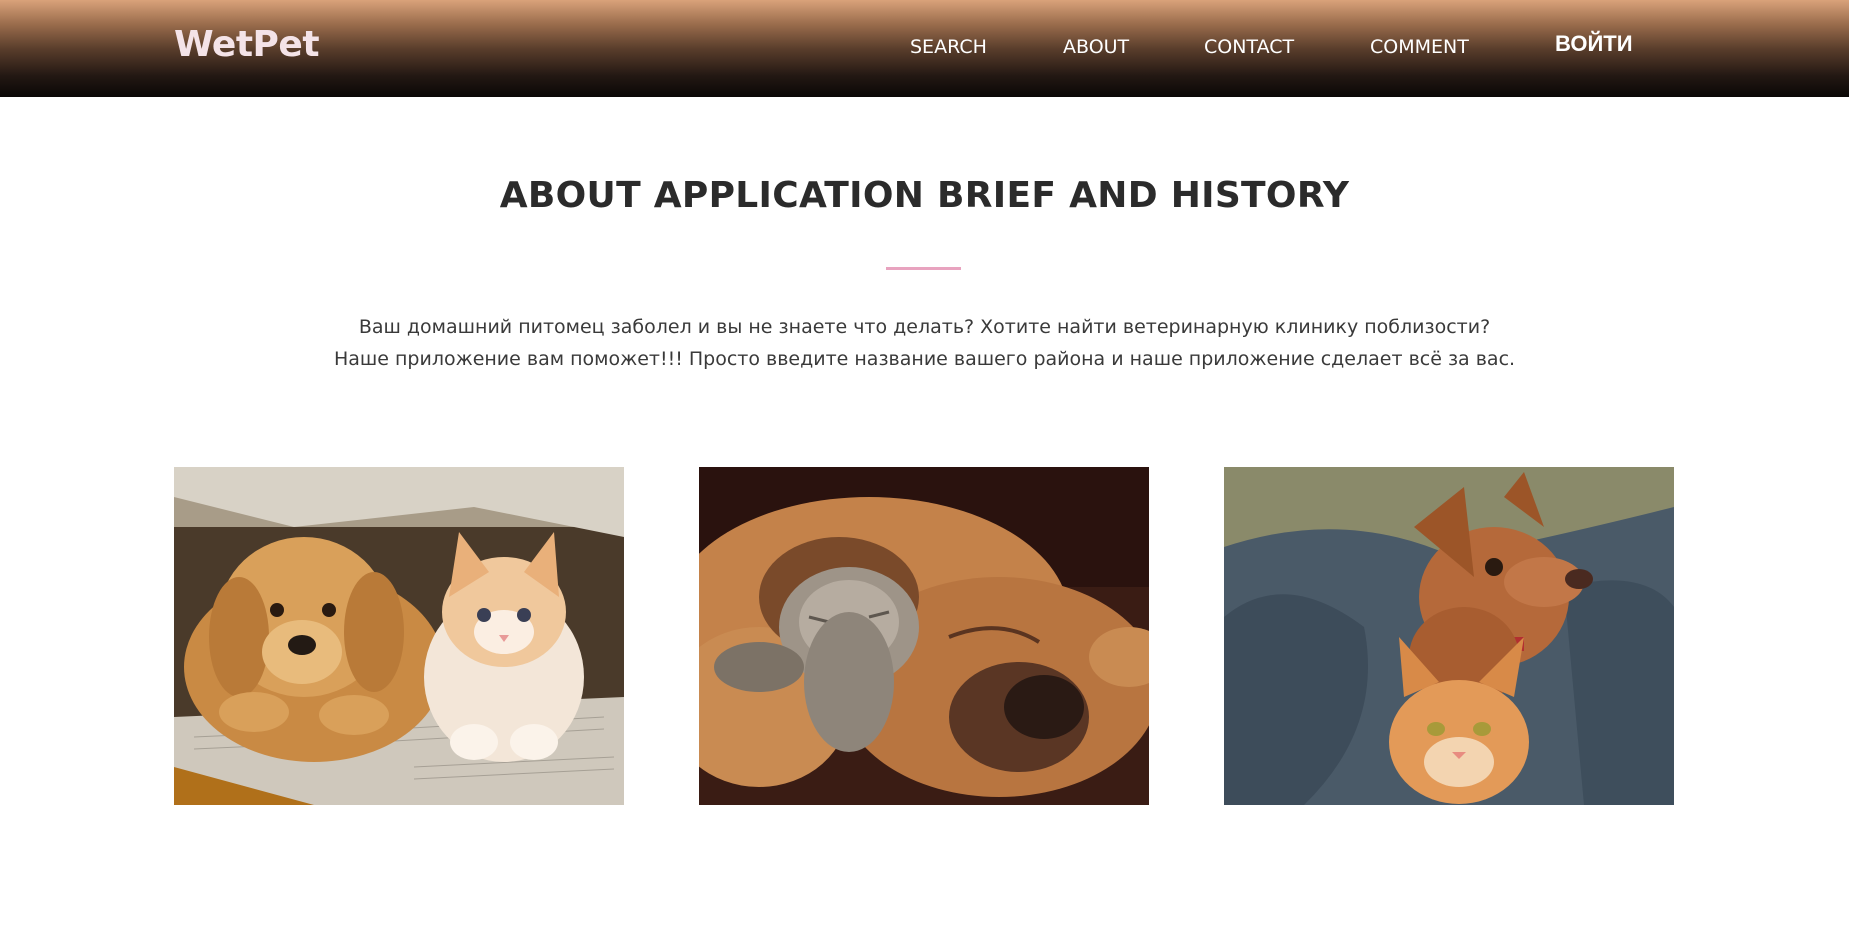 The image size is (1849, 927). What do you see at coordinates (923, 268) in the screenshot?
I see `title-divider` at bounding box center [923, 268].